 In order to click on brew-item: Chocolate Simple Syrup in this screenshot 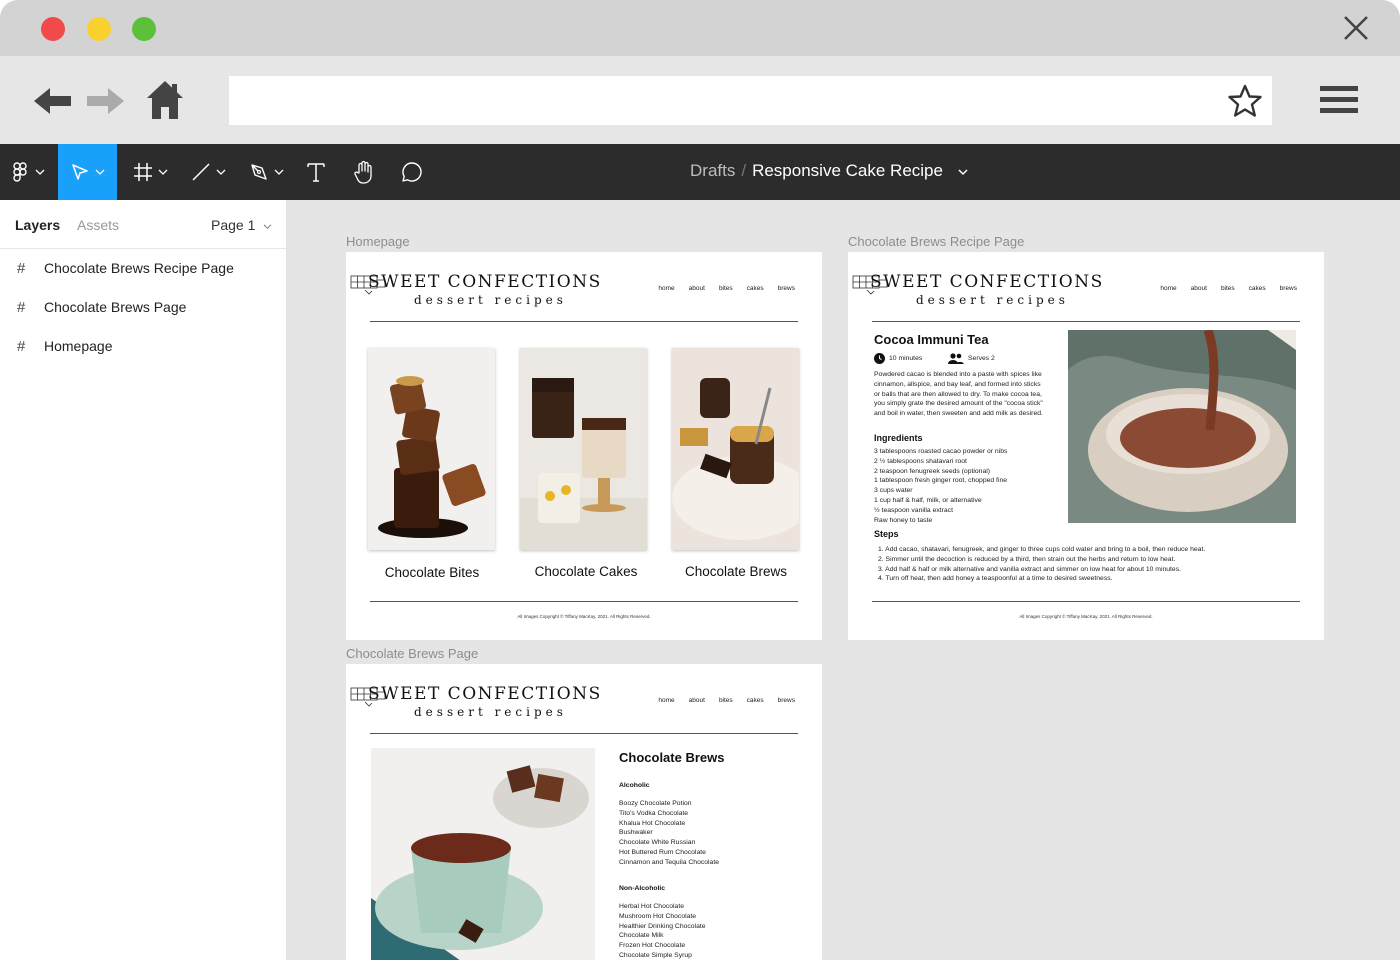, I will do `click(662, 955)`.